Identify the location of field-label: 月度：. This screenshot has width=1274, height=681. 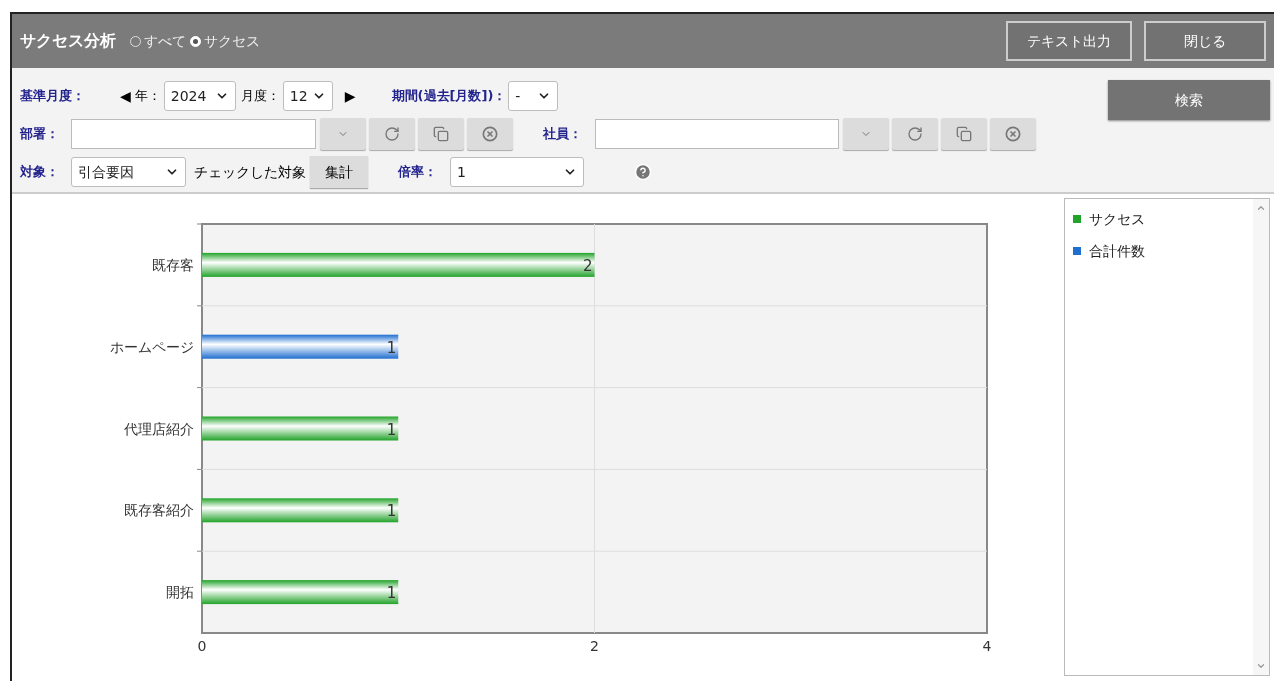
(260, 96).